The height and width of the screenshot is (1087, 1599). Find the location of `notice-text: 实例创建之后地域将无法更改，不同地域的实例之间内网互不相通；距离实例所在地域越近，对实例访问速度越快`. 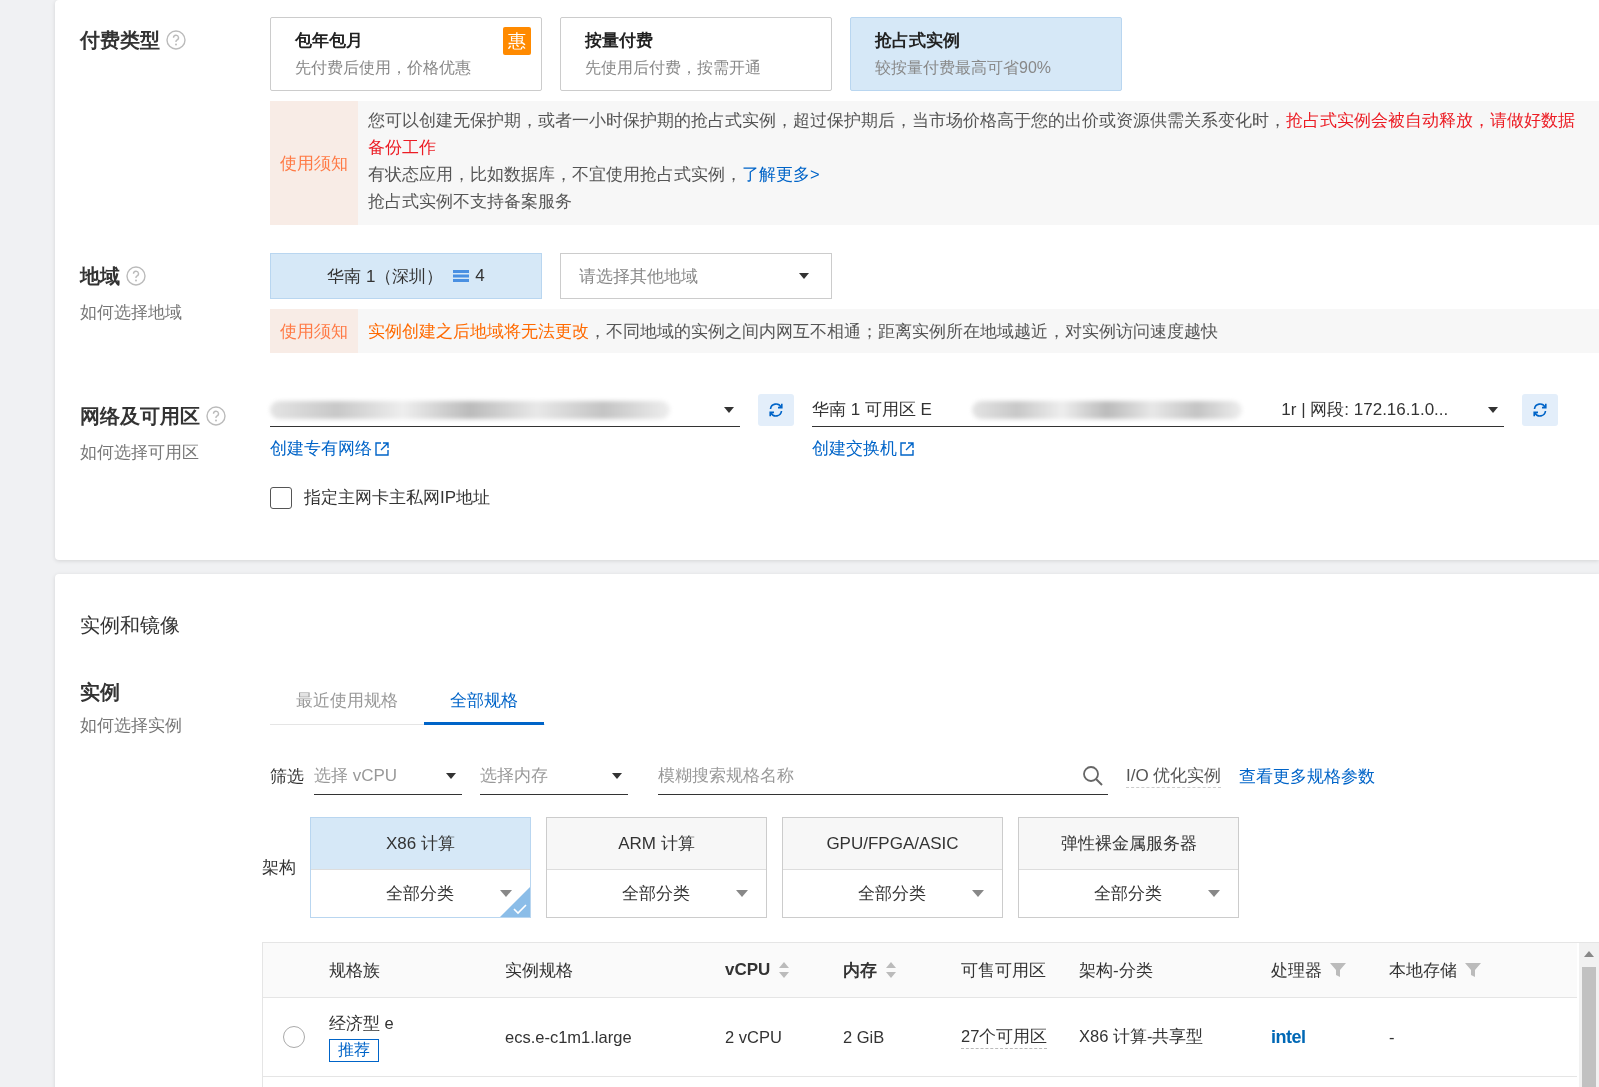

notice-text: 实例创建之后地域将无法更改，不同地域的实例之间内网互不相通；距离实例所在地域越近，对实例访问速度越快 is located at coordinates (793, 331).